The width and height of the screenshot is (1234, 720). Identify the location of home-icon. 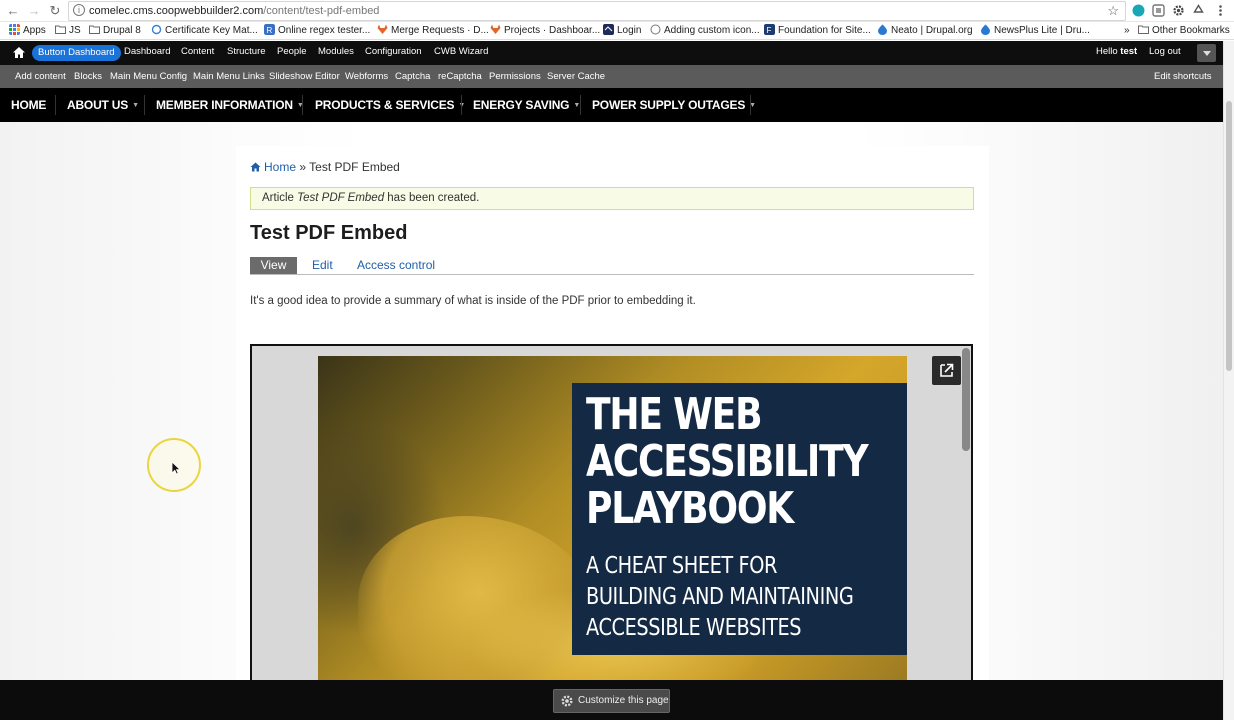
(19, 52).